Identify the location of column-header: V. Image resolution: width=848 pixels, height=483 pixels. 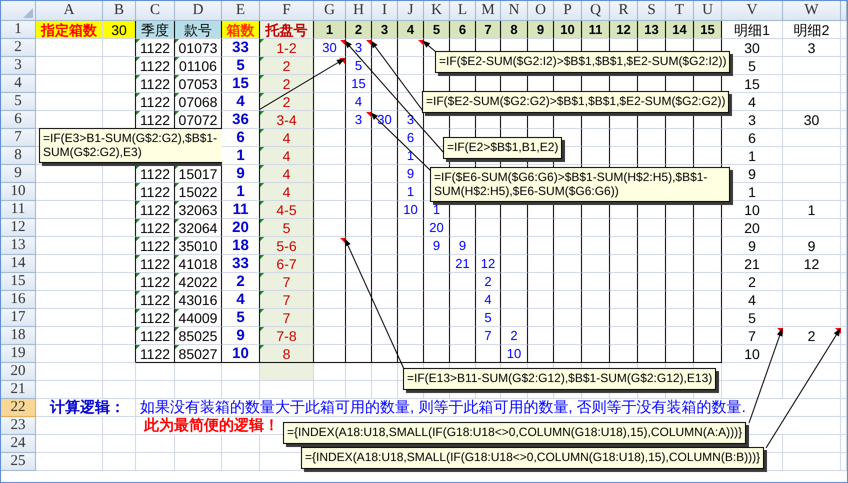
(752, 11).